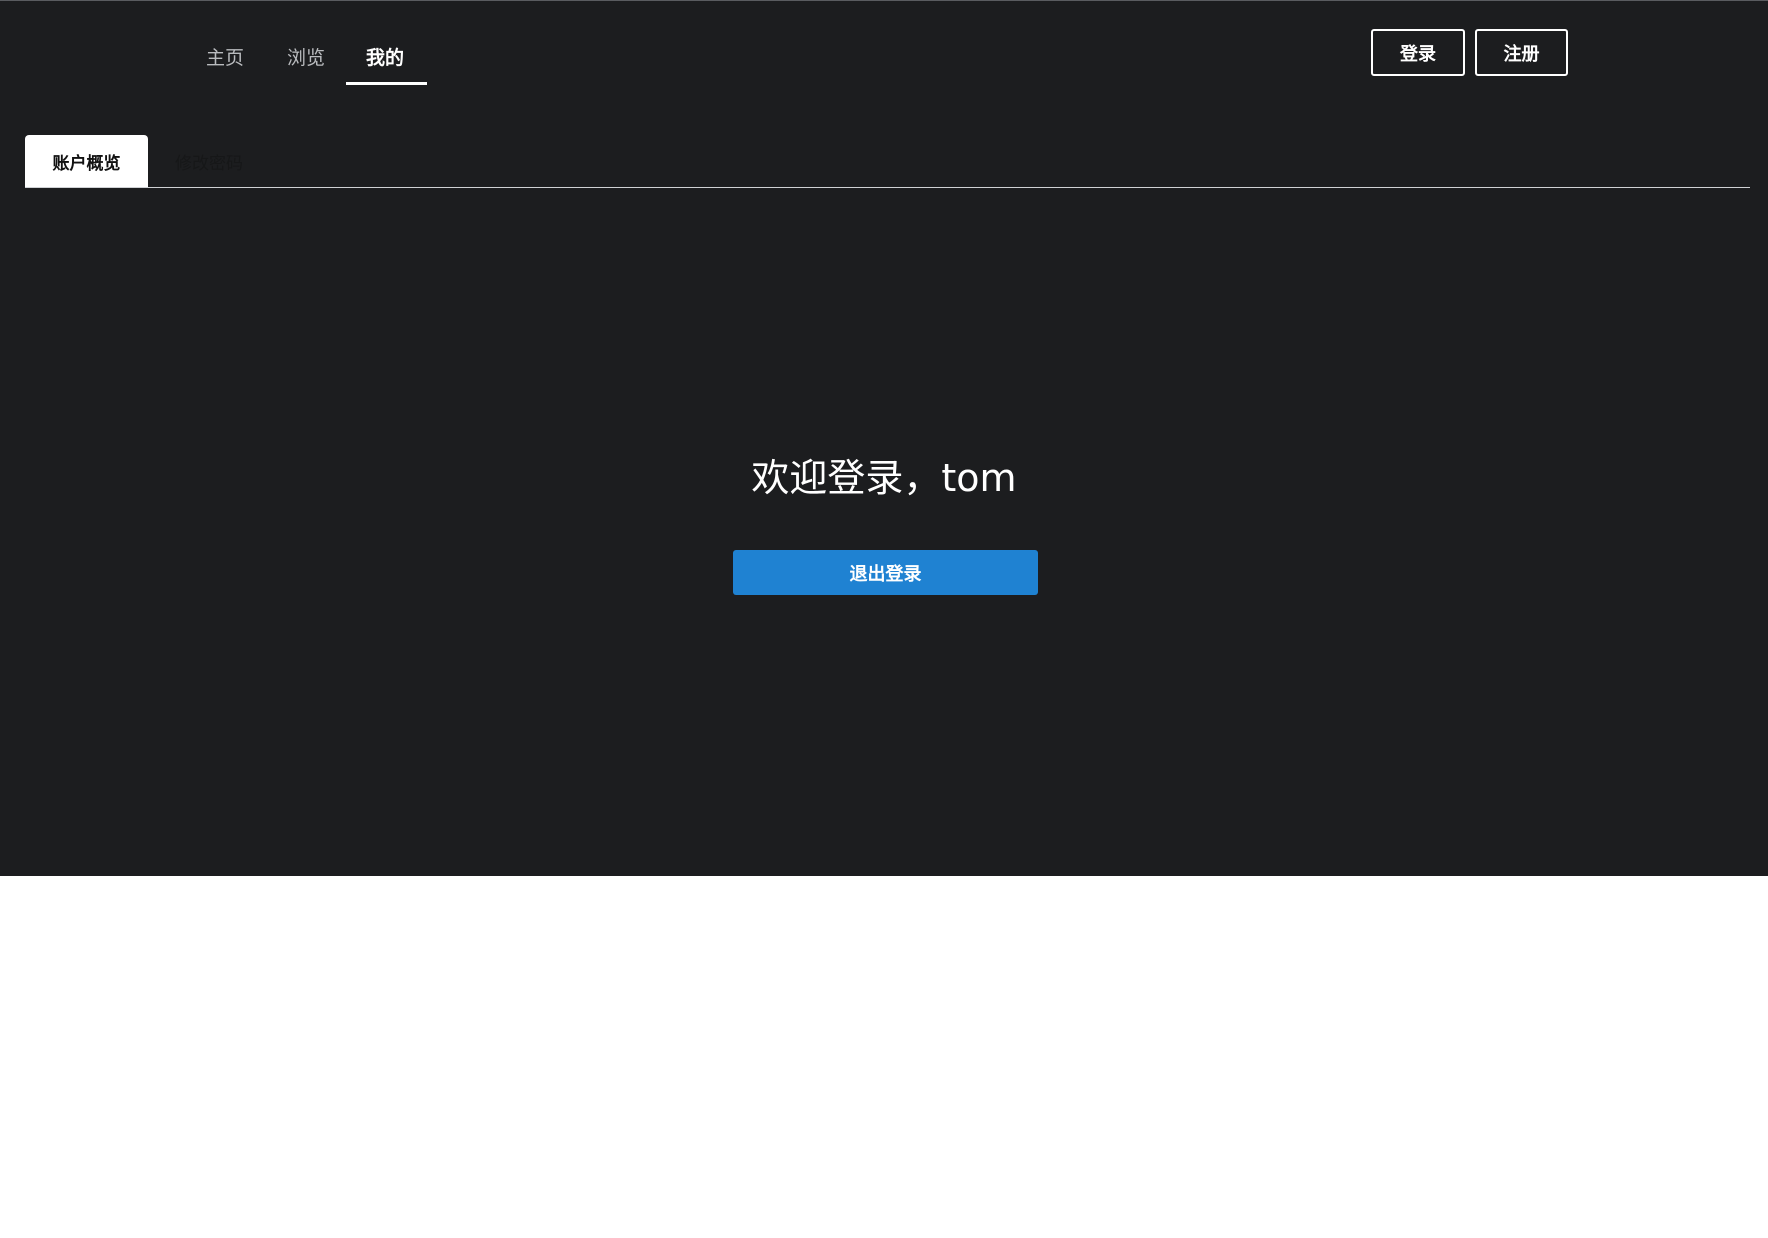  Describe the element at coordinates (887, 187) in the screenshot. I see `tab-divider` at that location.